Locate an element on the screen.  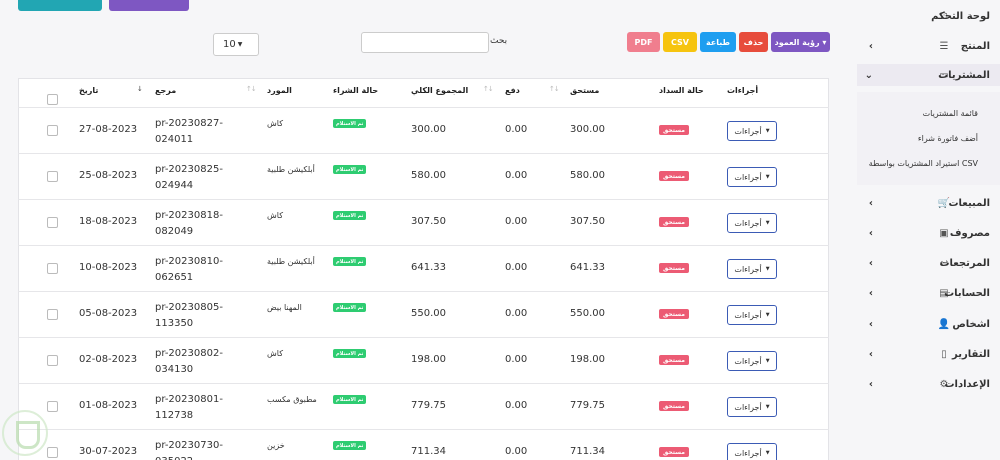
submenu-add-purchase: أضف فاتورة شراء is located at coordinates (948, 138).